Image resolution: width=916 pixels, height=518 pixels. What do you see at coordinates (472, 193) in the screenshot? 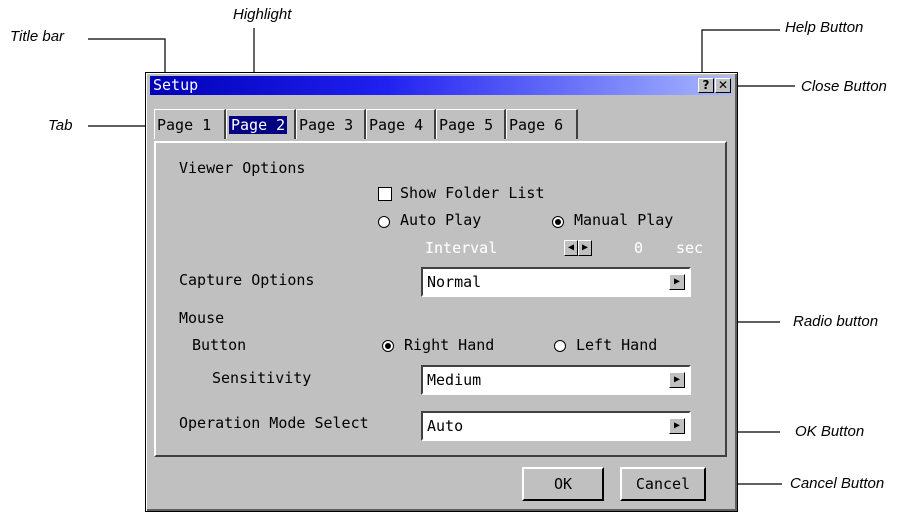
I see `show-folder-list-label: Show Folder List` at bounding box center [472, 193].